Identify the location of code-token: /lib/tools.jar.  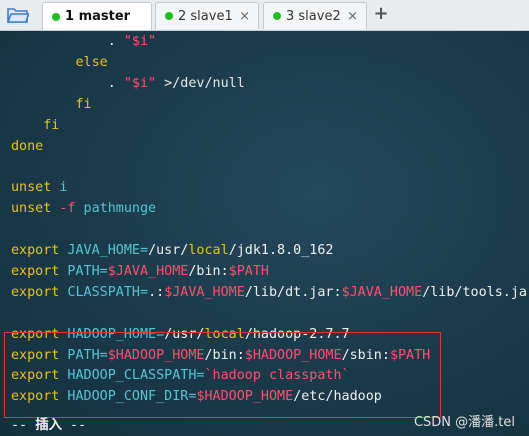
(475, 292).